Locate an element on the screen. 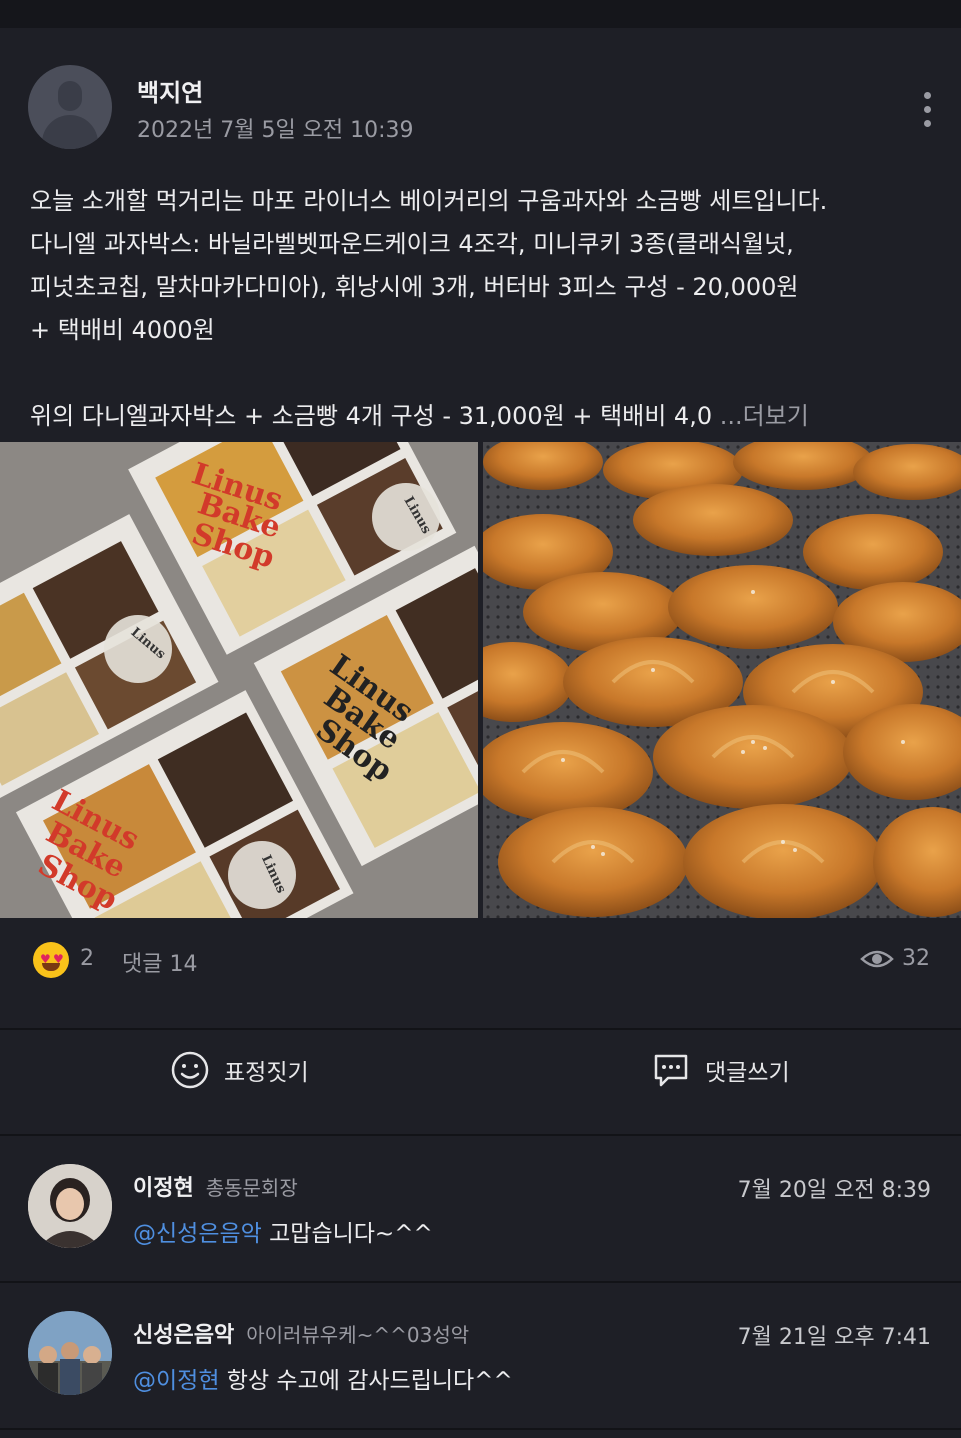 The width and height of the screenshot is (961, 1438). comment-timestamp: 7월 21일 오후 7:41 is located at coordinates (834, 1337).